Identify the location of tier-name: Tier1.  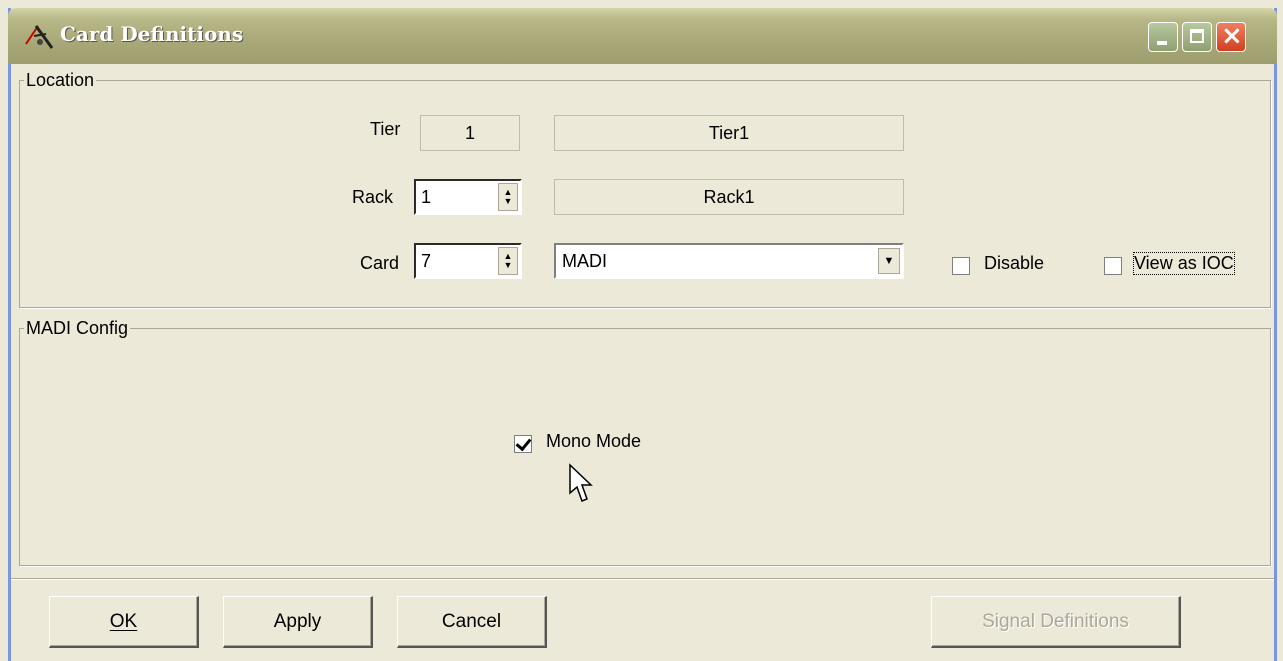
(729, 133).